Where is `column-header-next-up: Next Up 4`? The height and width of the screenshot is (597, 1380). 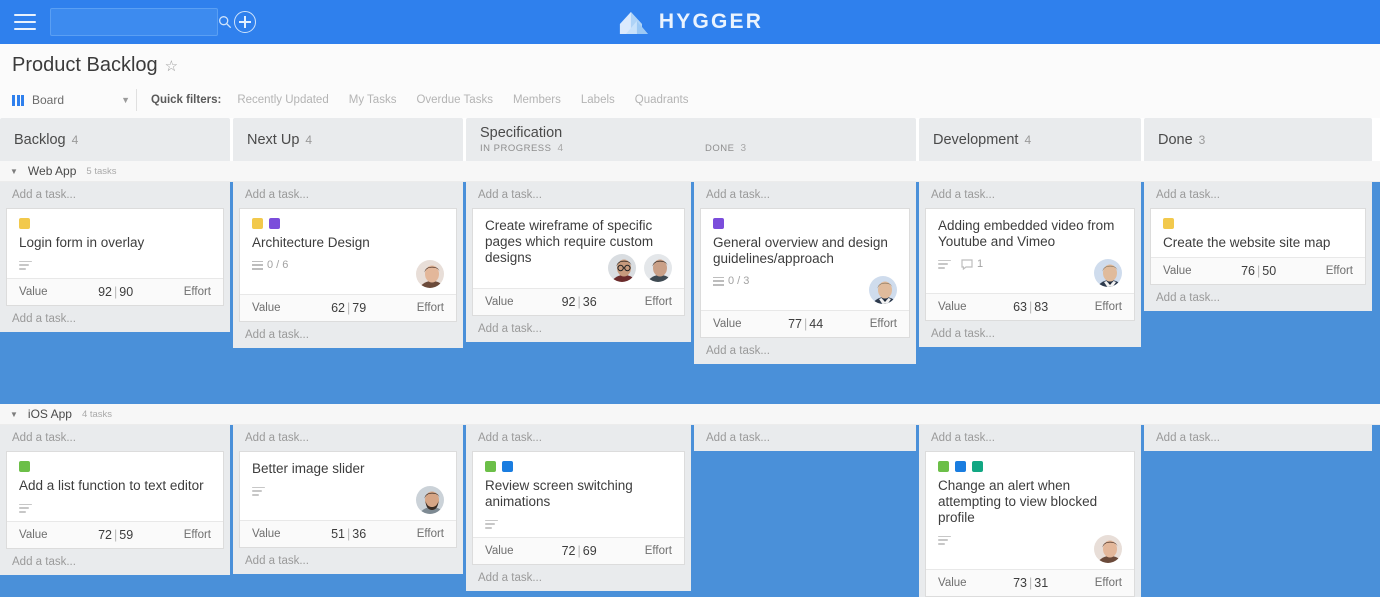 column-header-next-up: Next Up 4 is located at coordinates (348, 139).